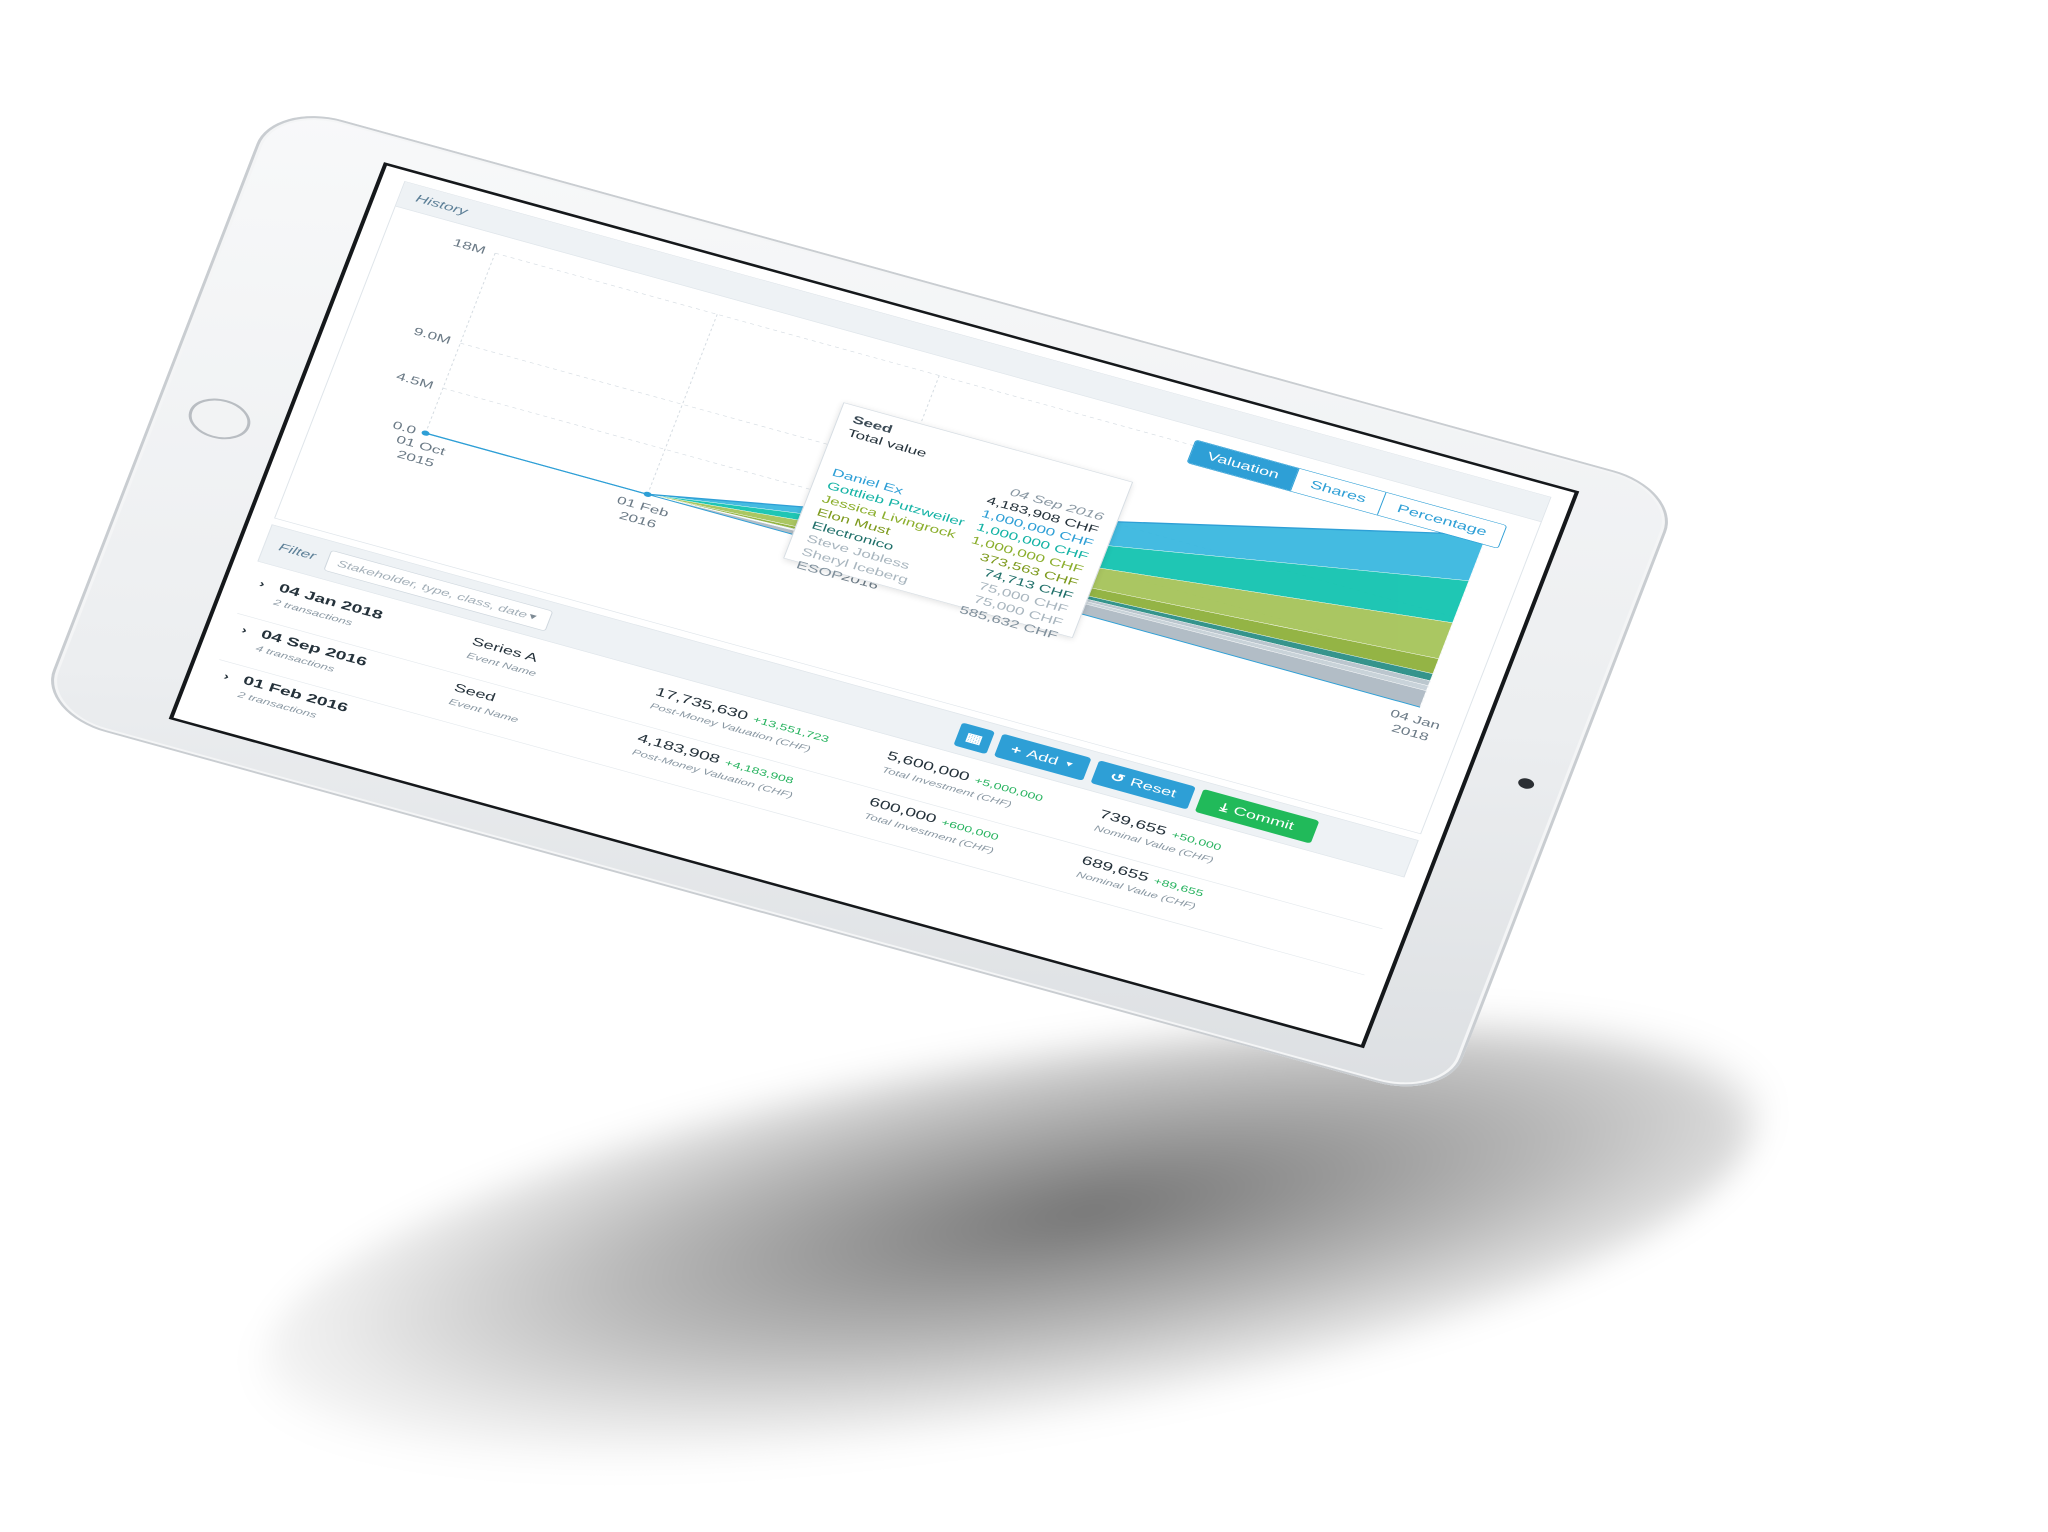  I want to click on home-button, so click(219, 419).